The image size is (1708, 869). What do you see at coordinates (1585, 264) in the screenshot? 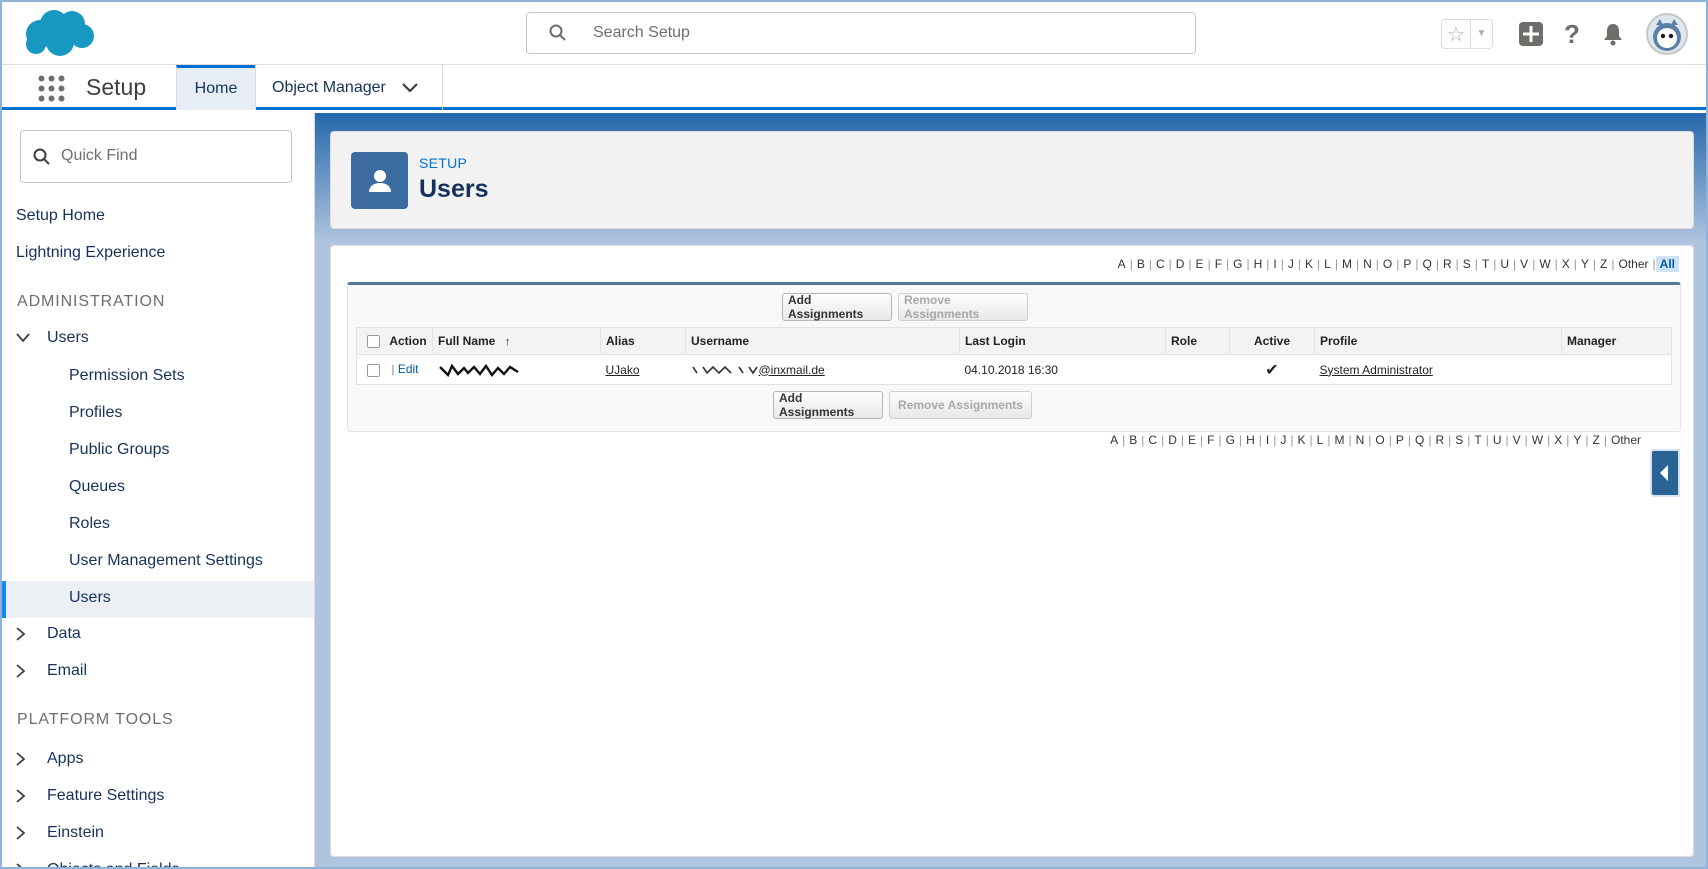
I see `alpha-top-letter-y: Y` at bounding box center [1585, 264].